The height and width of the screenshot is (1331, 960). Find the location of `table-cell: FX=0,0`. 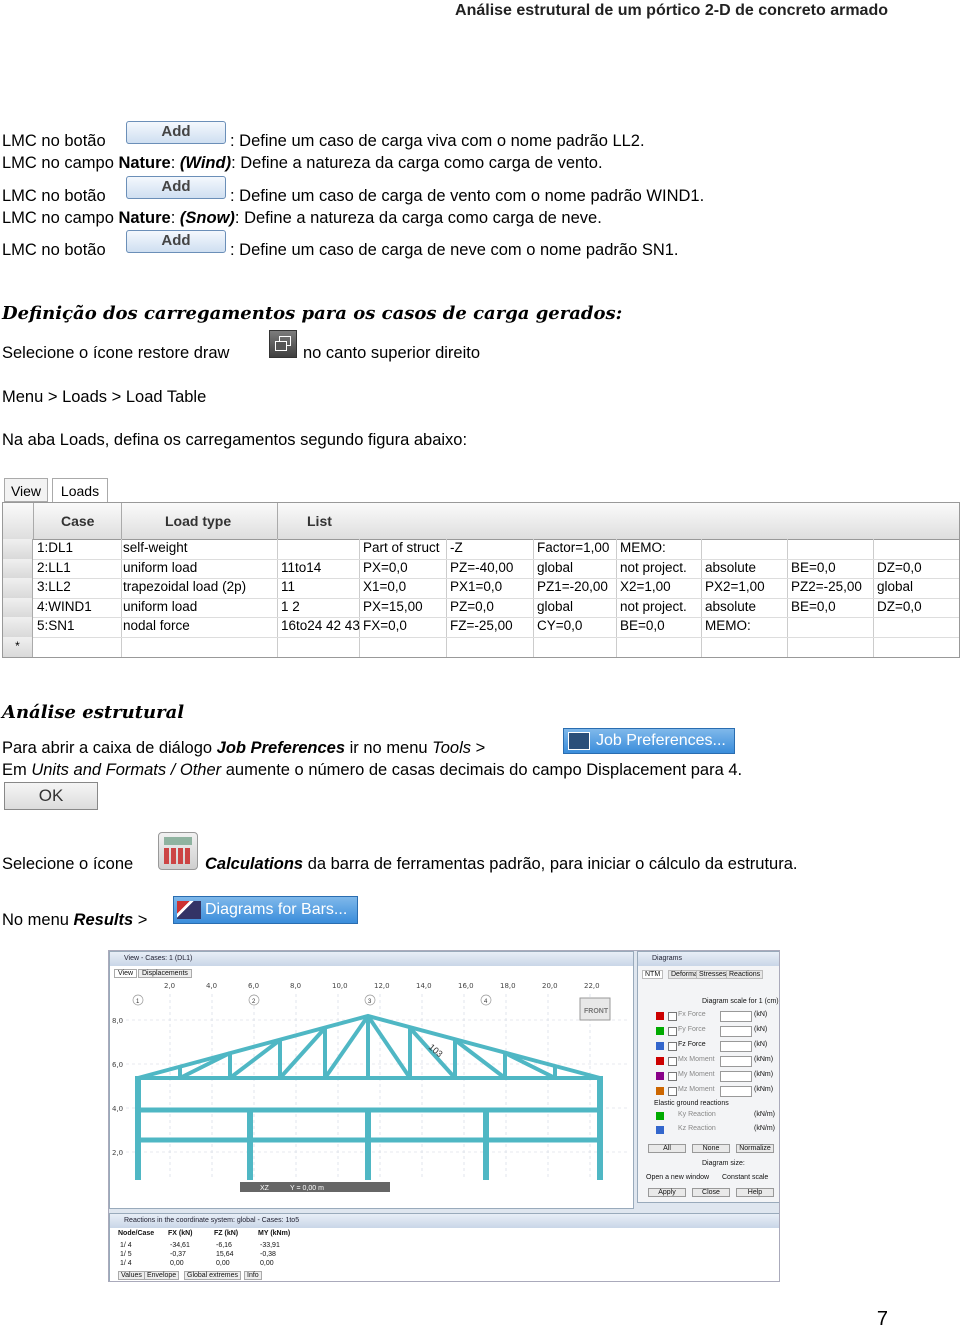

table-cell: FX=0,0 is located at coordinates (385, 625).